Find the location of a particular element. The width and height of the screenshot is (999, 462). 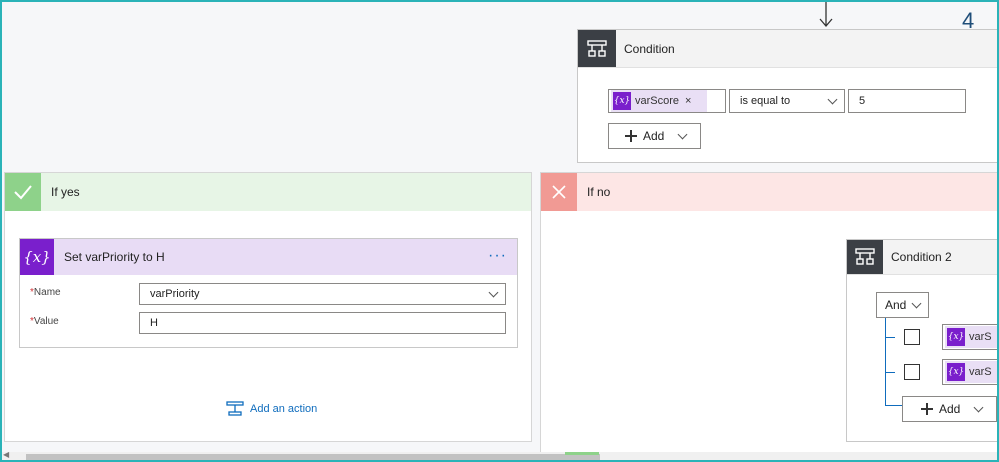

operator-dropdown: is equal to is located at coordinates (787, 101).